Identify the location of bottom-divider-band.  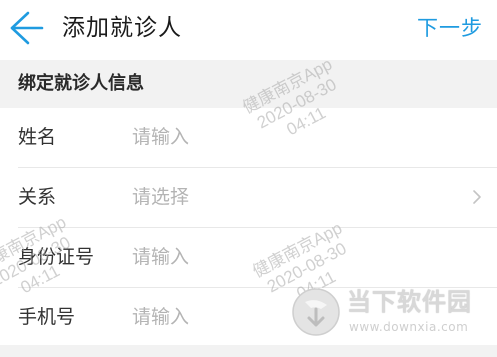
(248, 351).